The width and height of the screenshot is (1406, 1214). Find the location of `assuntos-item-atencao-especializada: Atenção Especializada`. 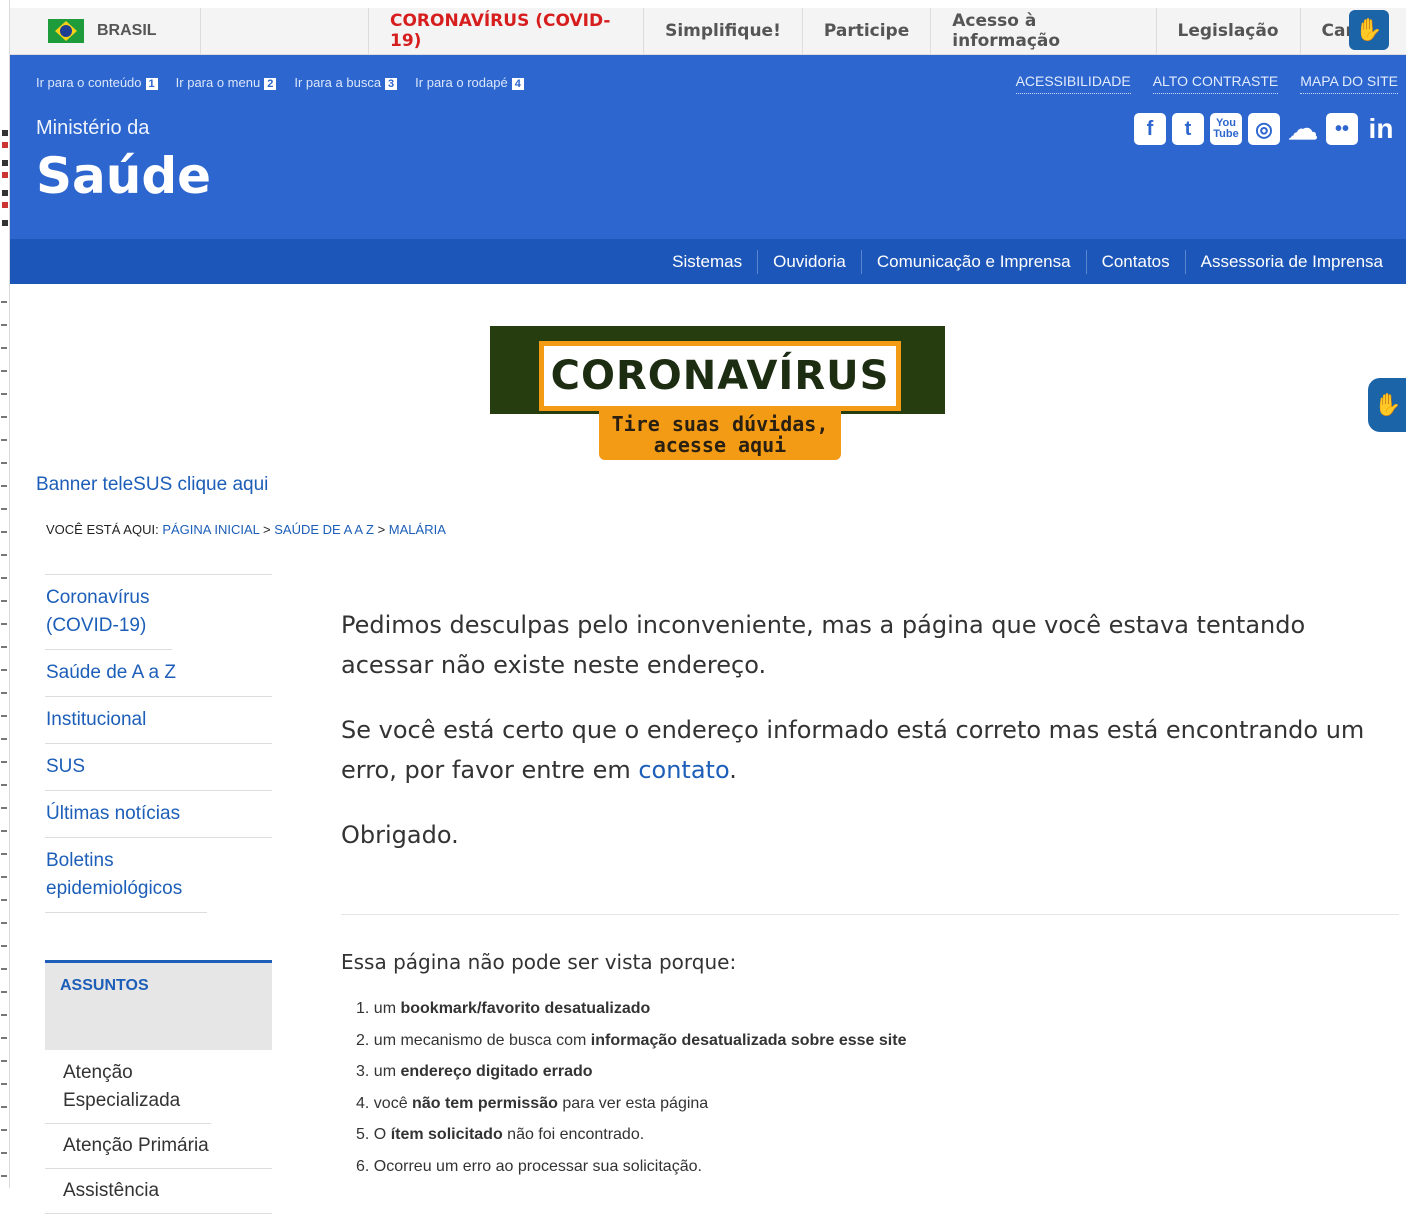

assuntos-item-atencao-especializada: Atenção Especializada is located at coordinates (128, 1087).